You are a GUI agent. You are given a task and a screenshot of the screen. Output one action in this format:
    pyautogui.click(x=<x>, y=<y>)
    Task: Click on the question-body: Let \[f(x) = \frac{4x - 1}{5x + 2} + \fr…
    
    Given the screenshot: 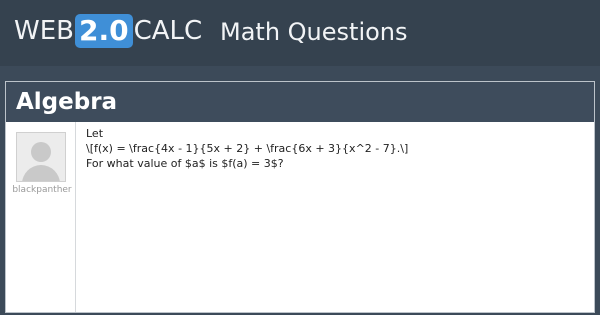 What is the action you would take?
    pyautogui.click(x=336, y=149)
    